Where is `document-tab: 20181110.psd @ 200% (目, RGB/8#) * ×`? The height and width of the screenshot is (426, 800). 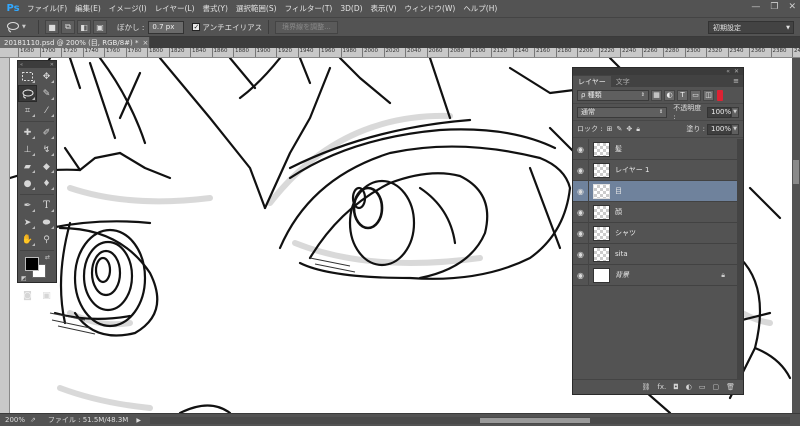
document-tab: 20181110.psd @ 200% (目, RGB/8#) * × is located at coordinates (75, 42).